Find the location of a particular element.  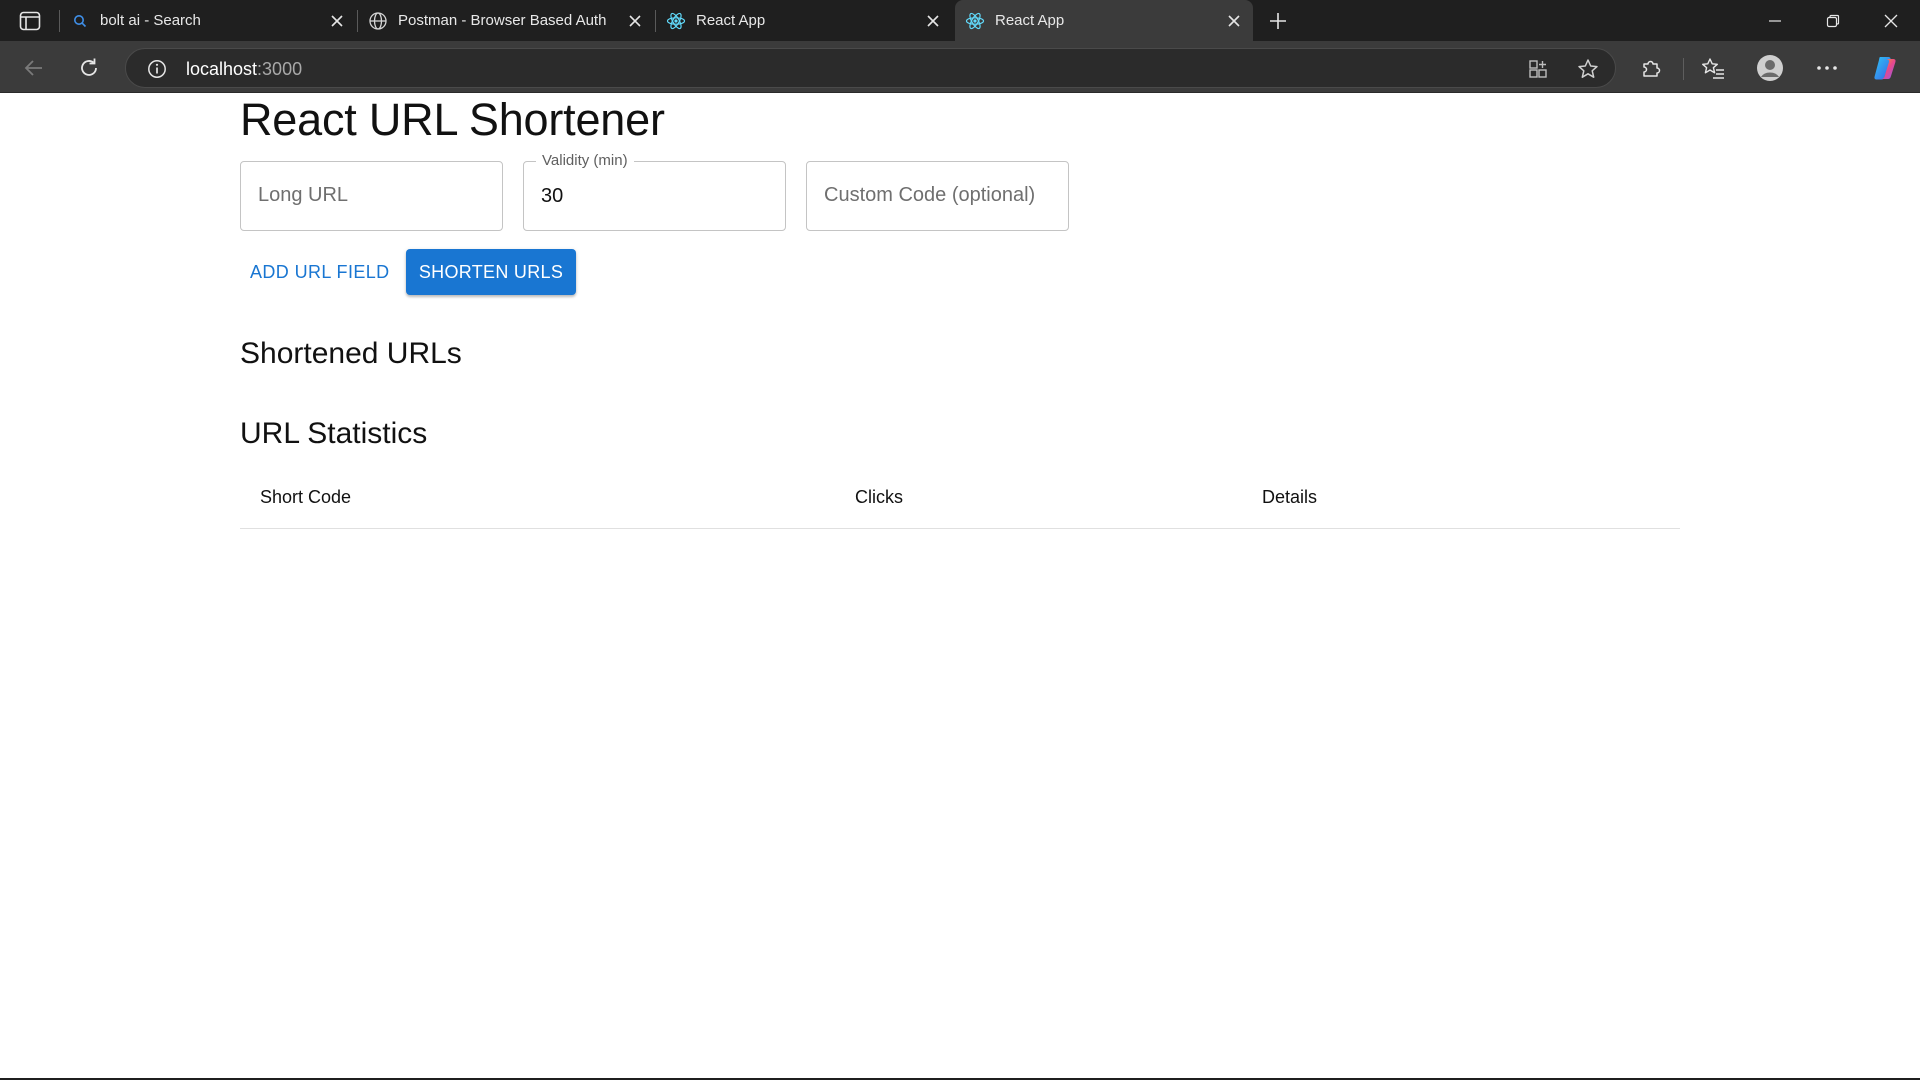

new-tab-button is located at coordinates (1278, 21).